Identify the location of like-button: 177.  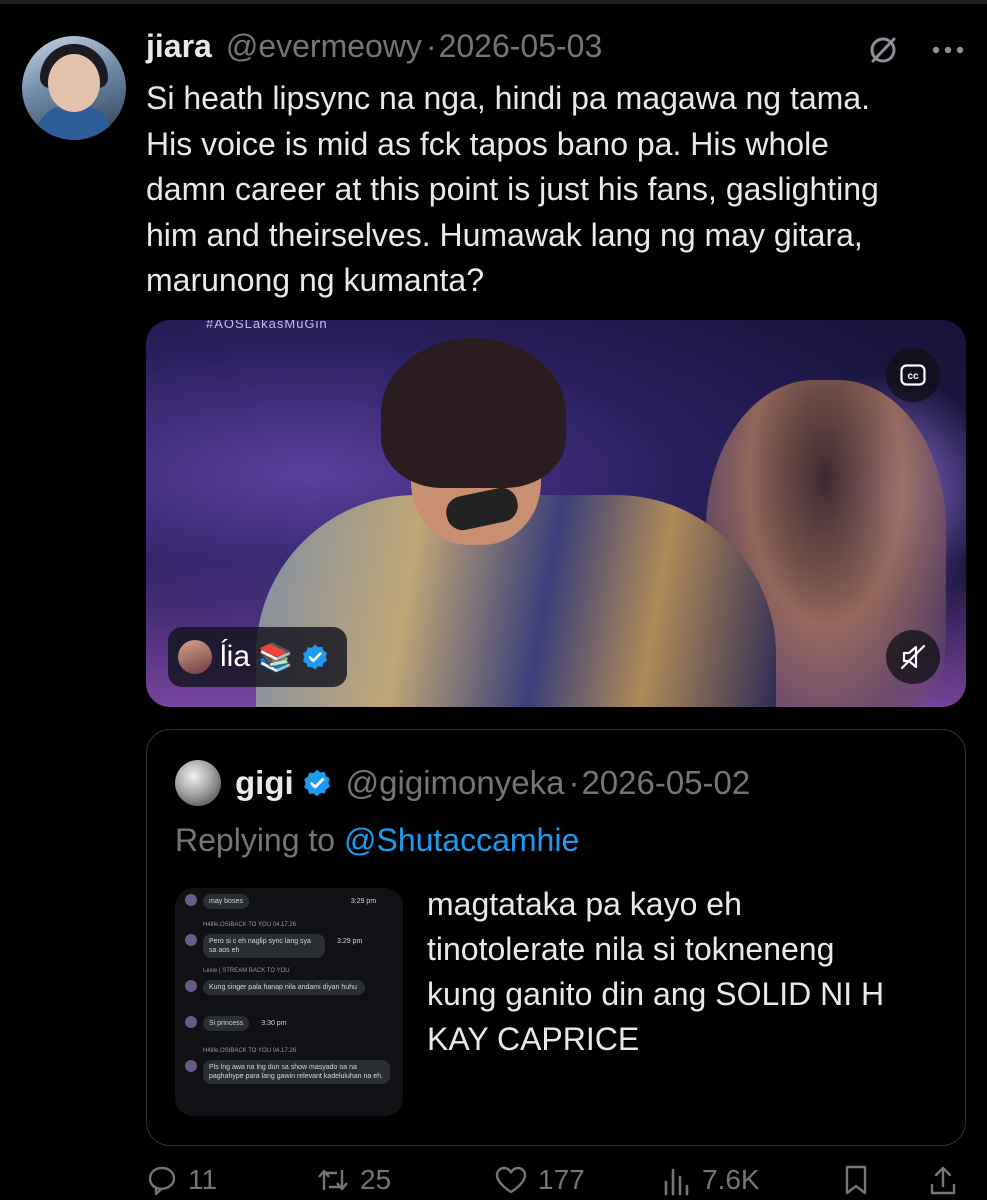
(539, 1180).